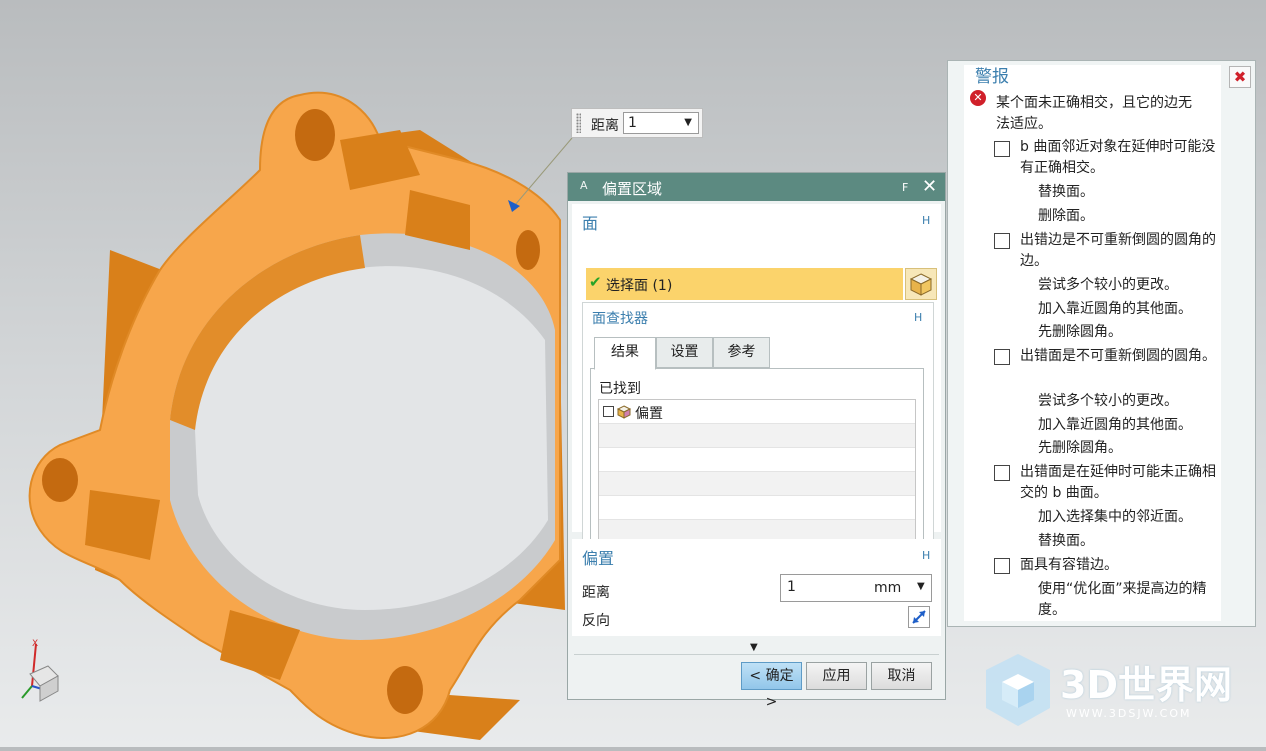  What do you see at coordinates (888, 588) in the screenshot?
I see `distance-unit: mm` at bounding box center [888, 588].